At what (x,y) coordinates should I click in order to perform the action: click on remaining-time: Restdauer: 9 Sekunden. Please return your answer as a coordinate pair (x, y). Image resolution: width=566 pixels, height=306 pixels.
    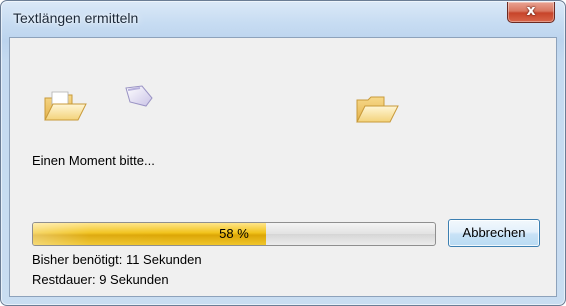
    Looking at the image, I should click on (100, 279).